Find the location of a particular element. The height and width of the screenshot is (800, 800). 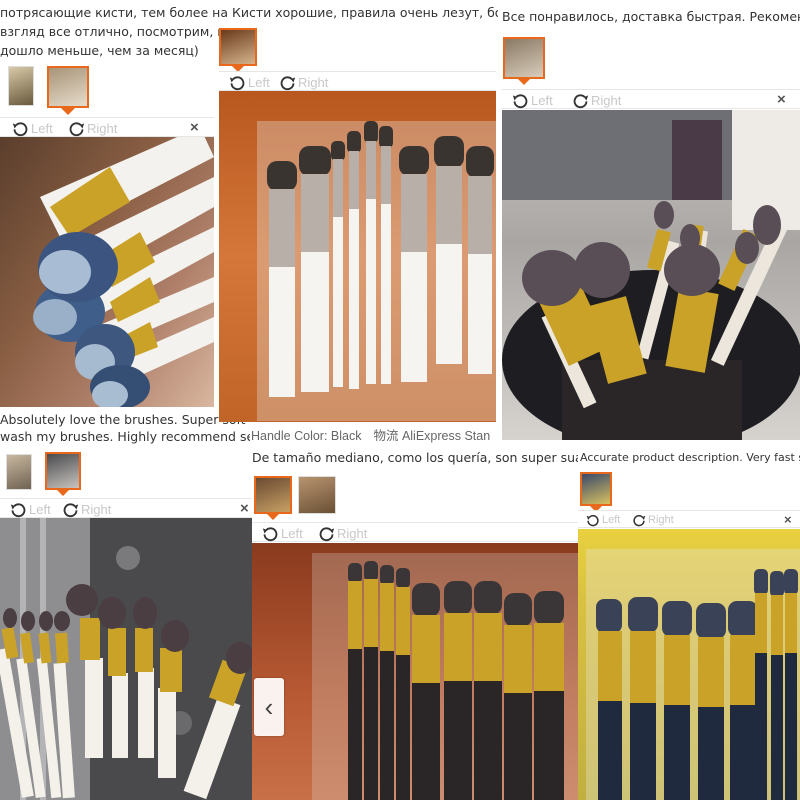

brushes-in-bag-image is located at coordinates (693, 674).